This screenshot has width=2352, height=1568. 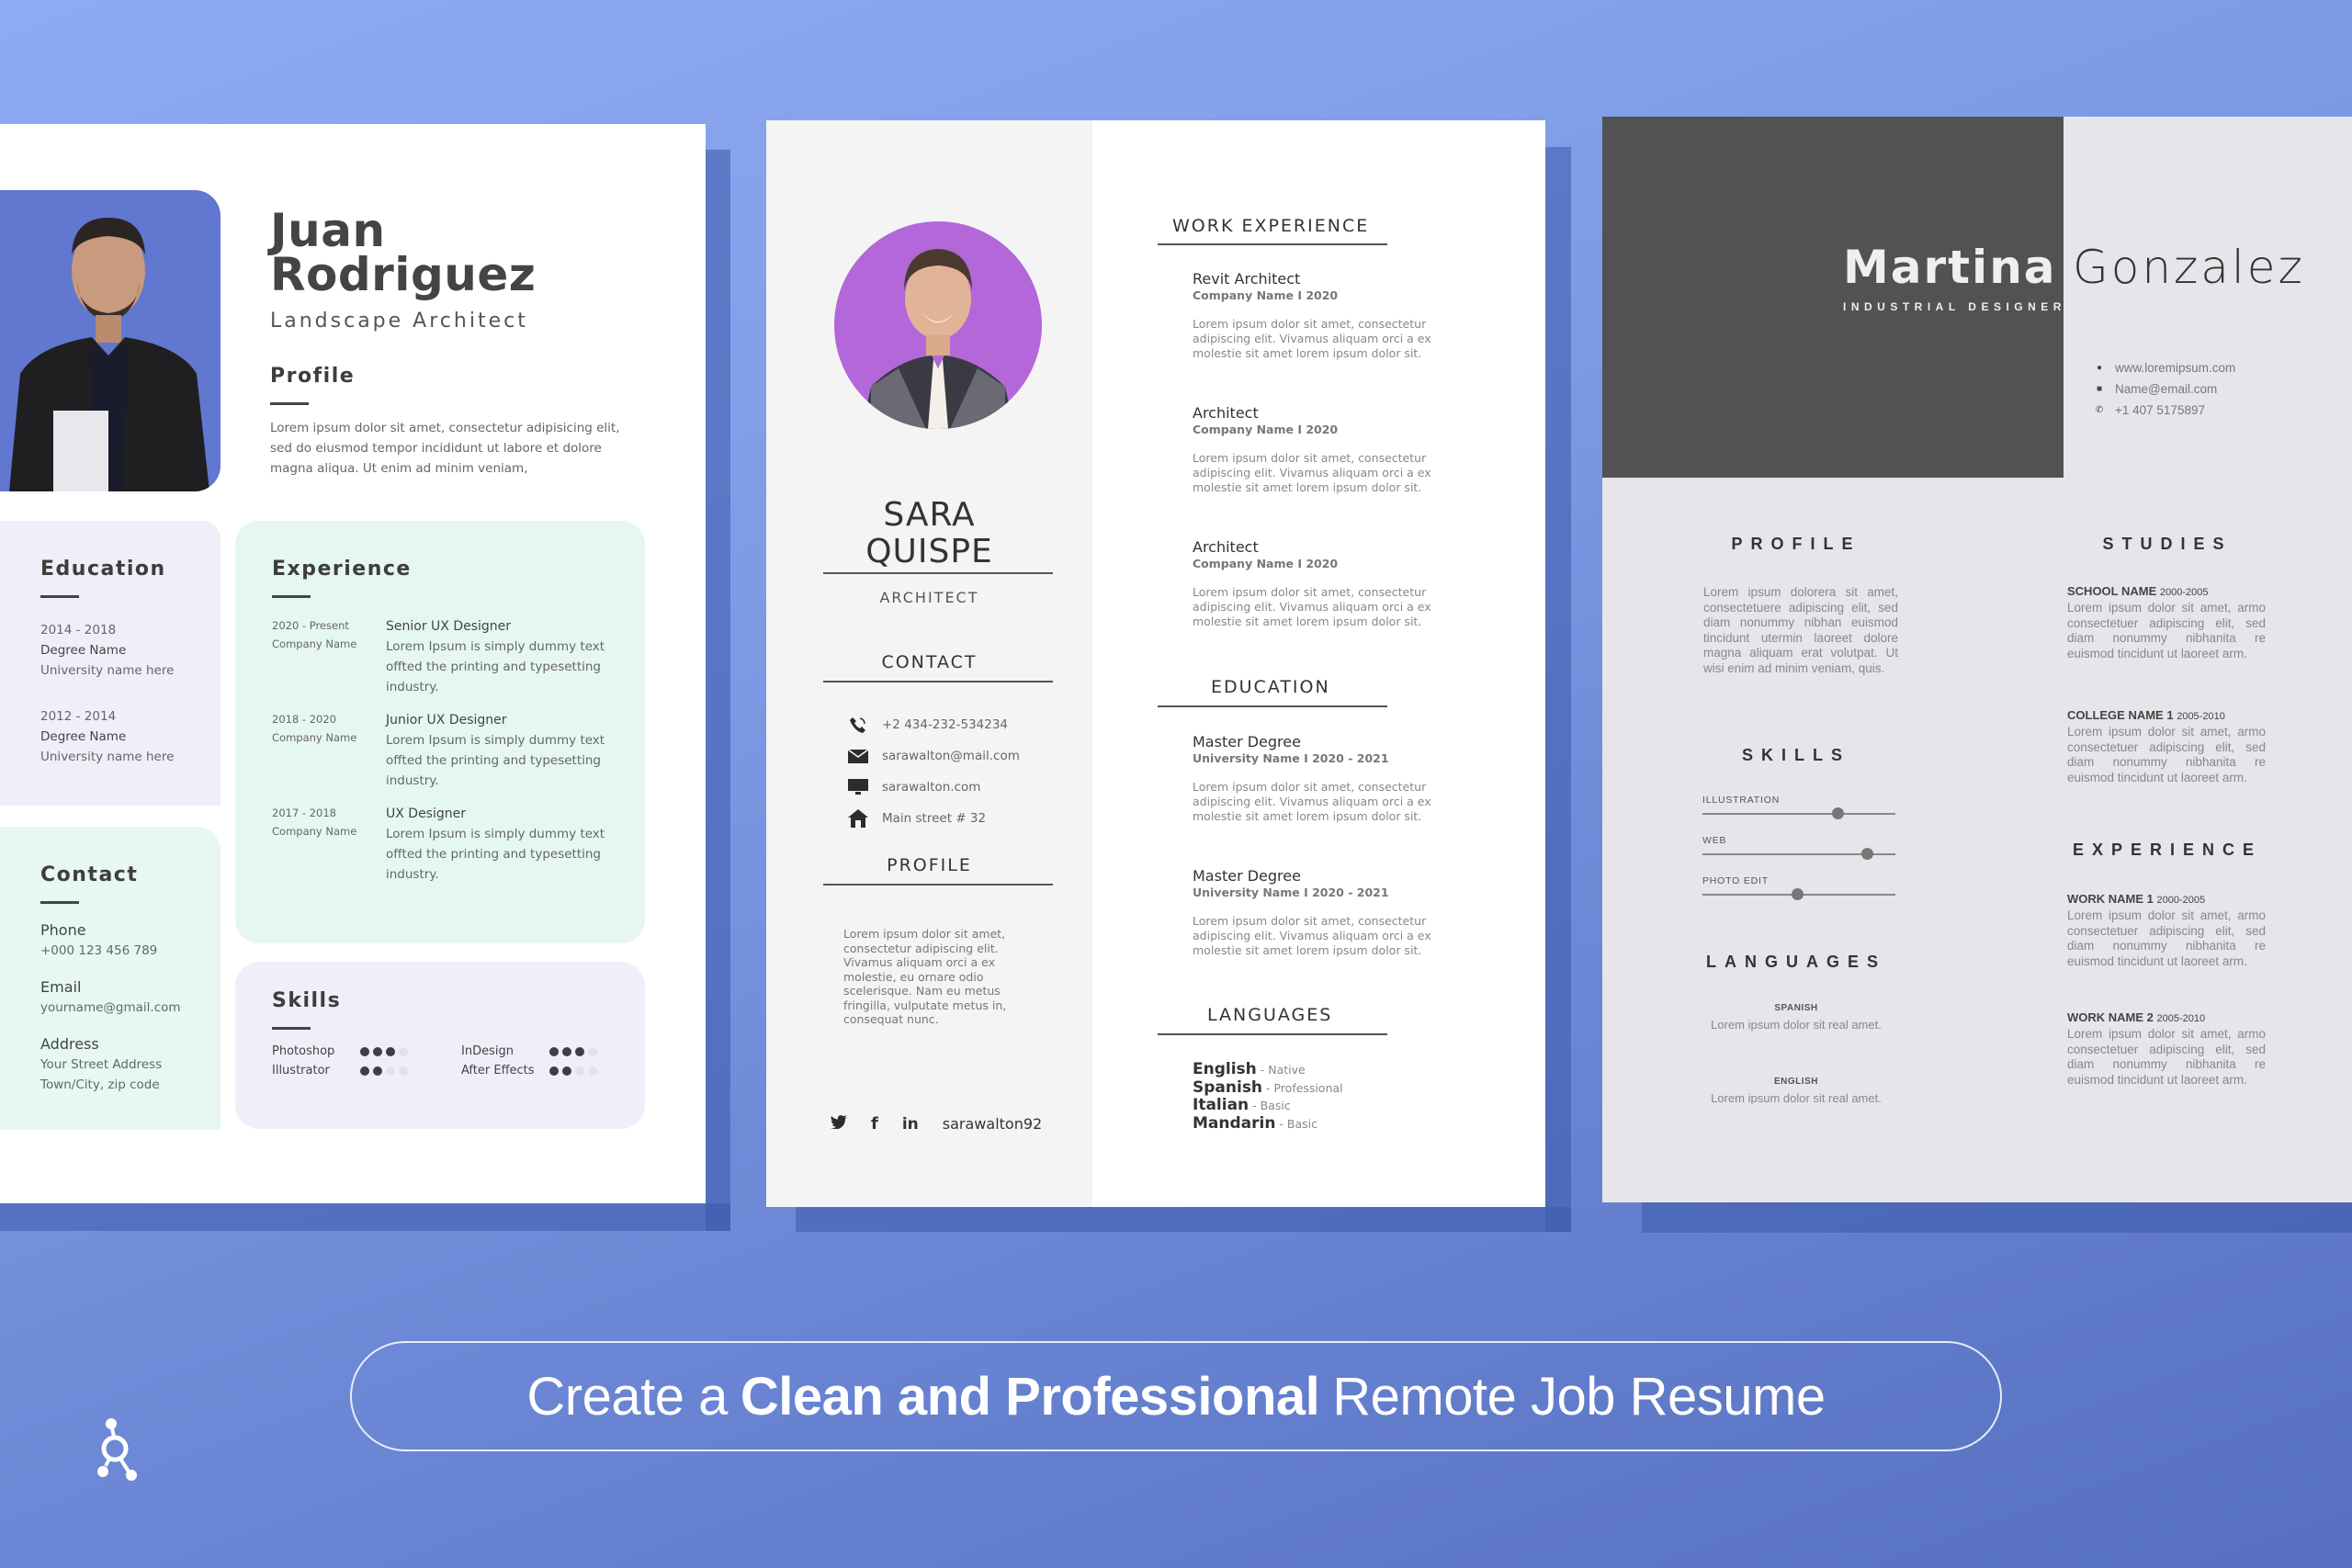 I want to click on banner-prefix: Create a, so click(x=627, y=1396).